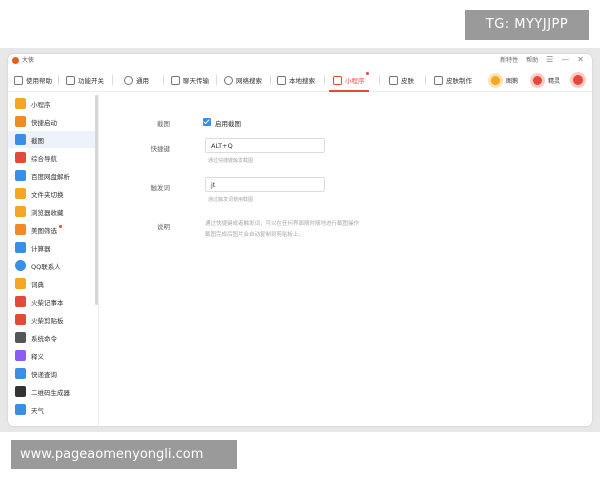 The height and width of the screenshot is (480, 600). I want to click on sidebar-item-express: 快递查询, so click(53, 373).